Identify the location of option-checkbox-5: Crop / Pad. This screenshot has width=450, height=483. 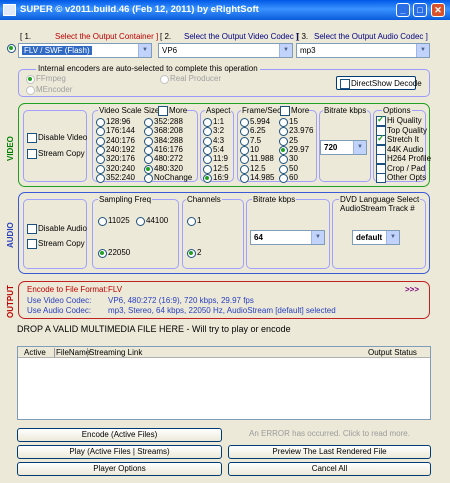
(400, 168).